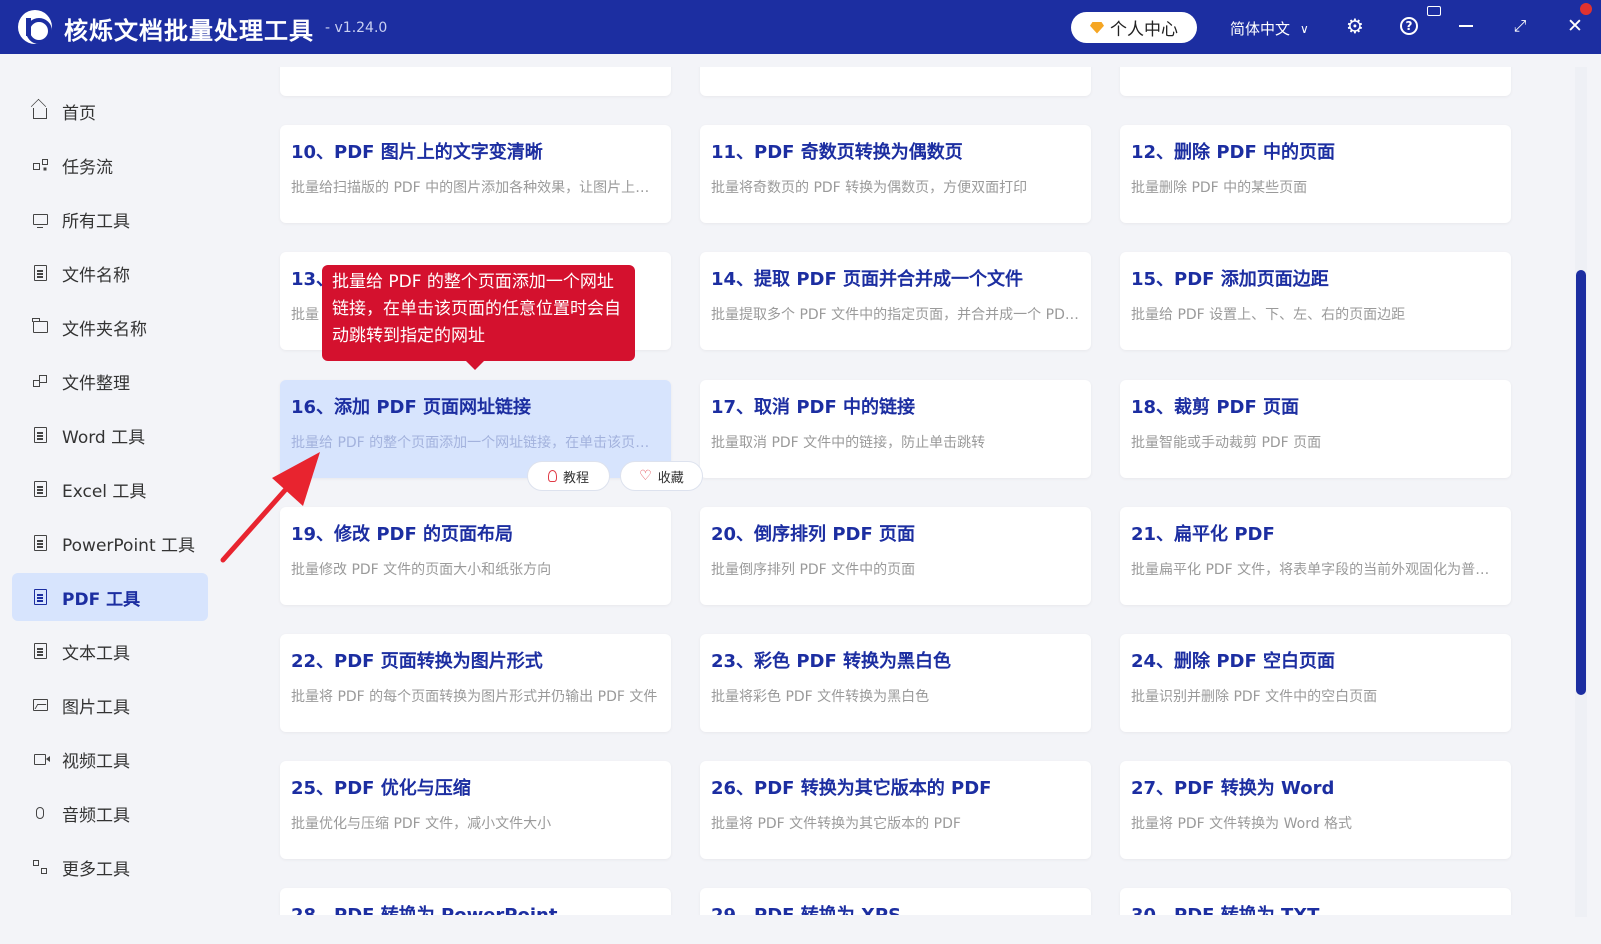 The image size is (1601, 944). Describe the element at coordinates (40, 543) in the screenshot. I see `powerpoint-icon` at that location.